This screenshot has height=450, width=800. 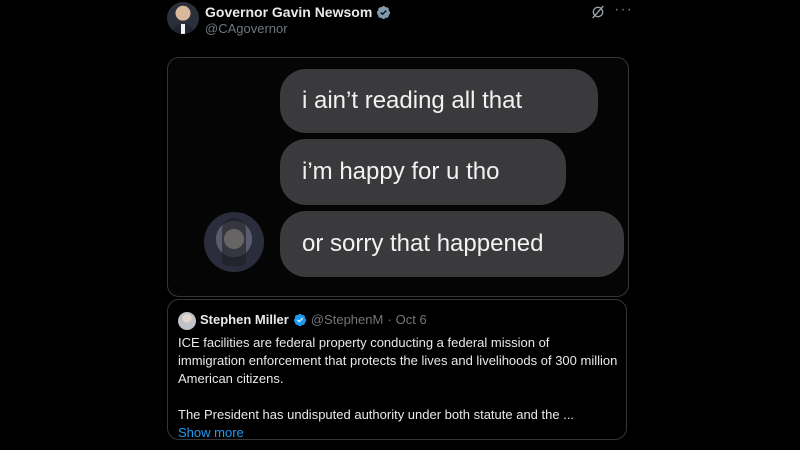 What do you see at coordinates (183, 18) in the screenshot?
I see `author-avatar` at bounding box center [183, 18].